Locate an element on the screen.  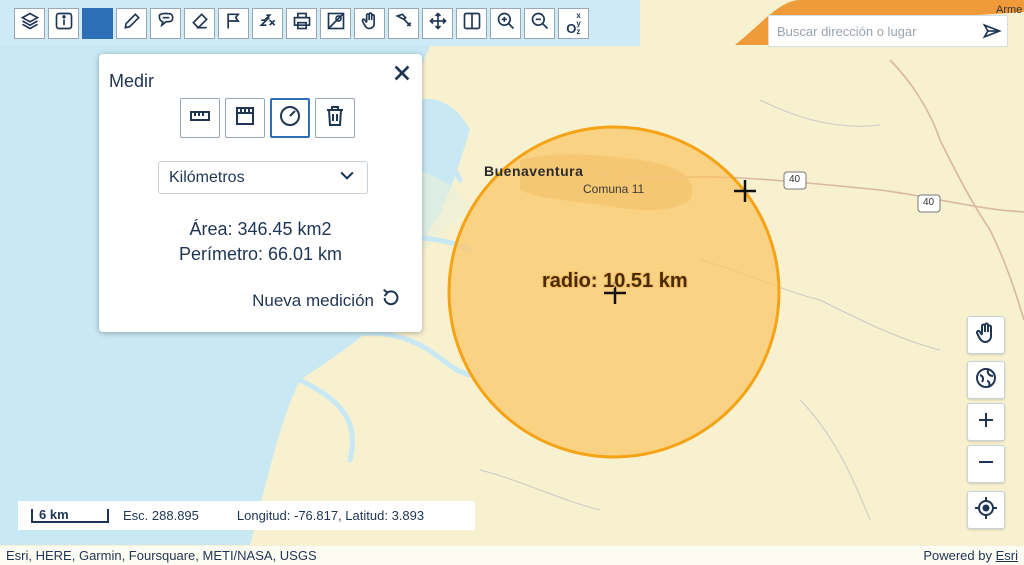
coordinates-button is located at coordinates (267, 23).